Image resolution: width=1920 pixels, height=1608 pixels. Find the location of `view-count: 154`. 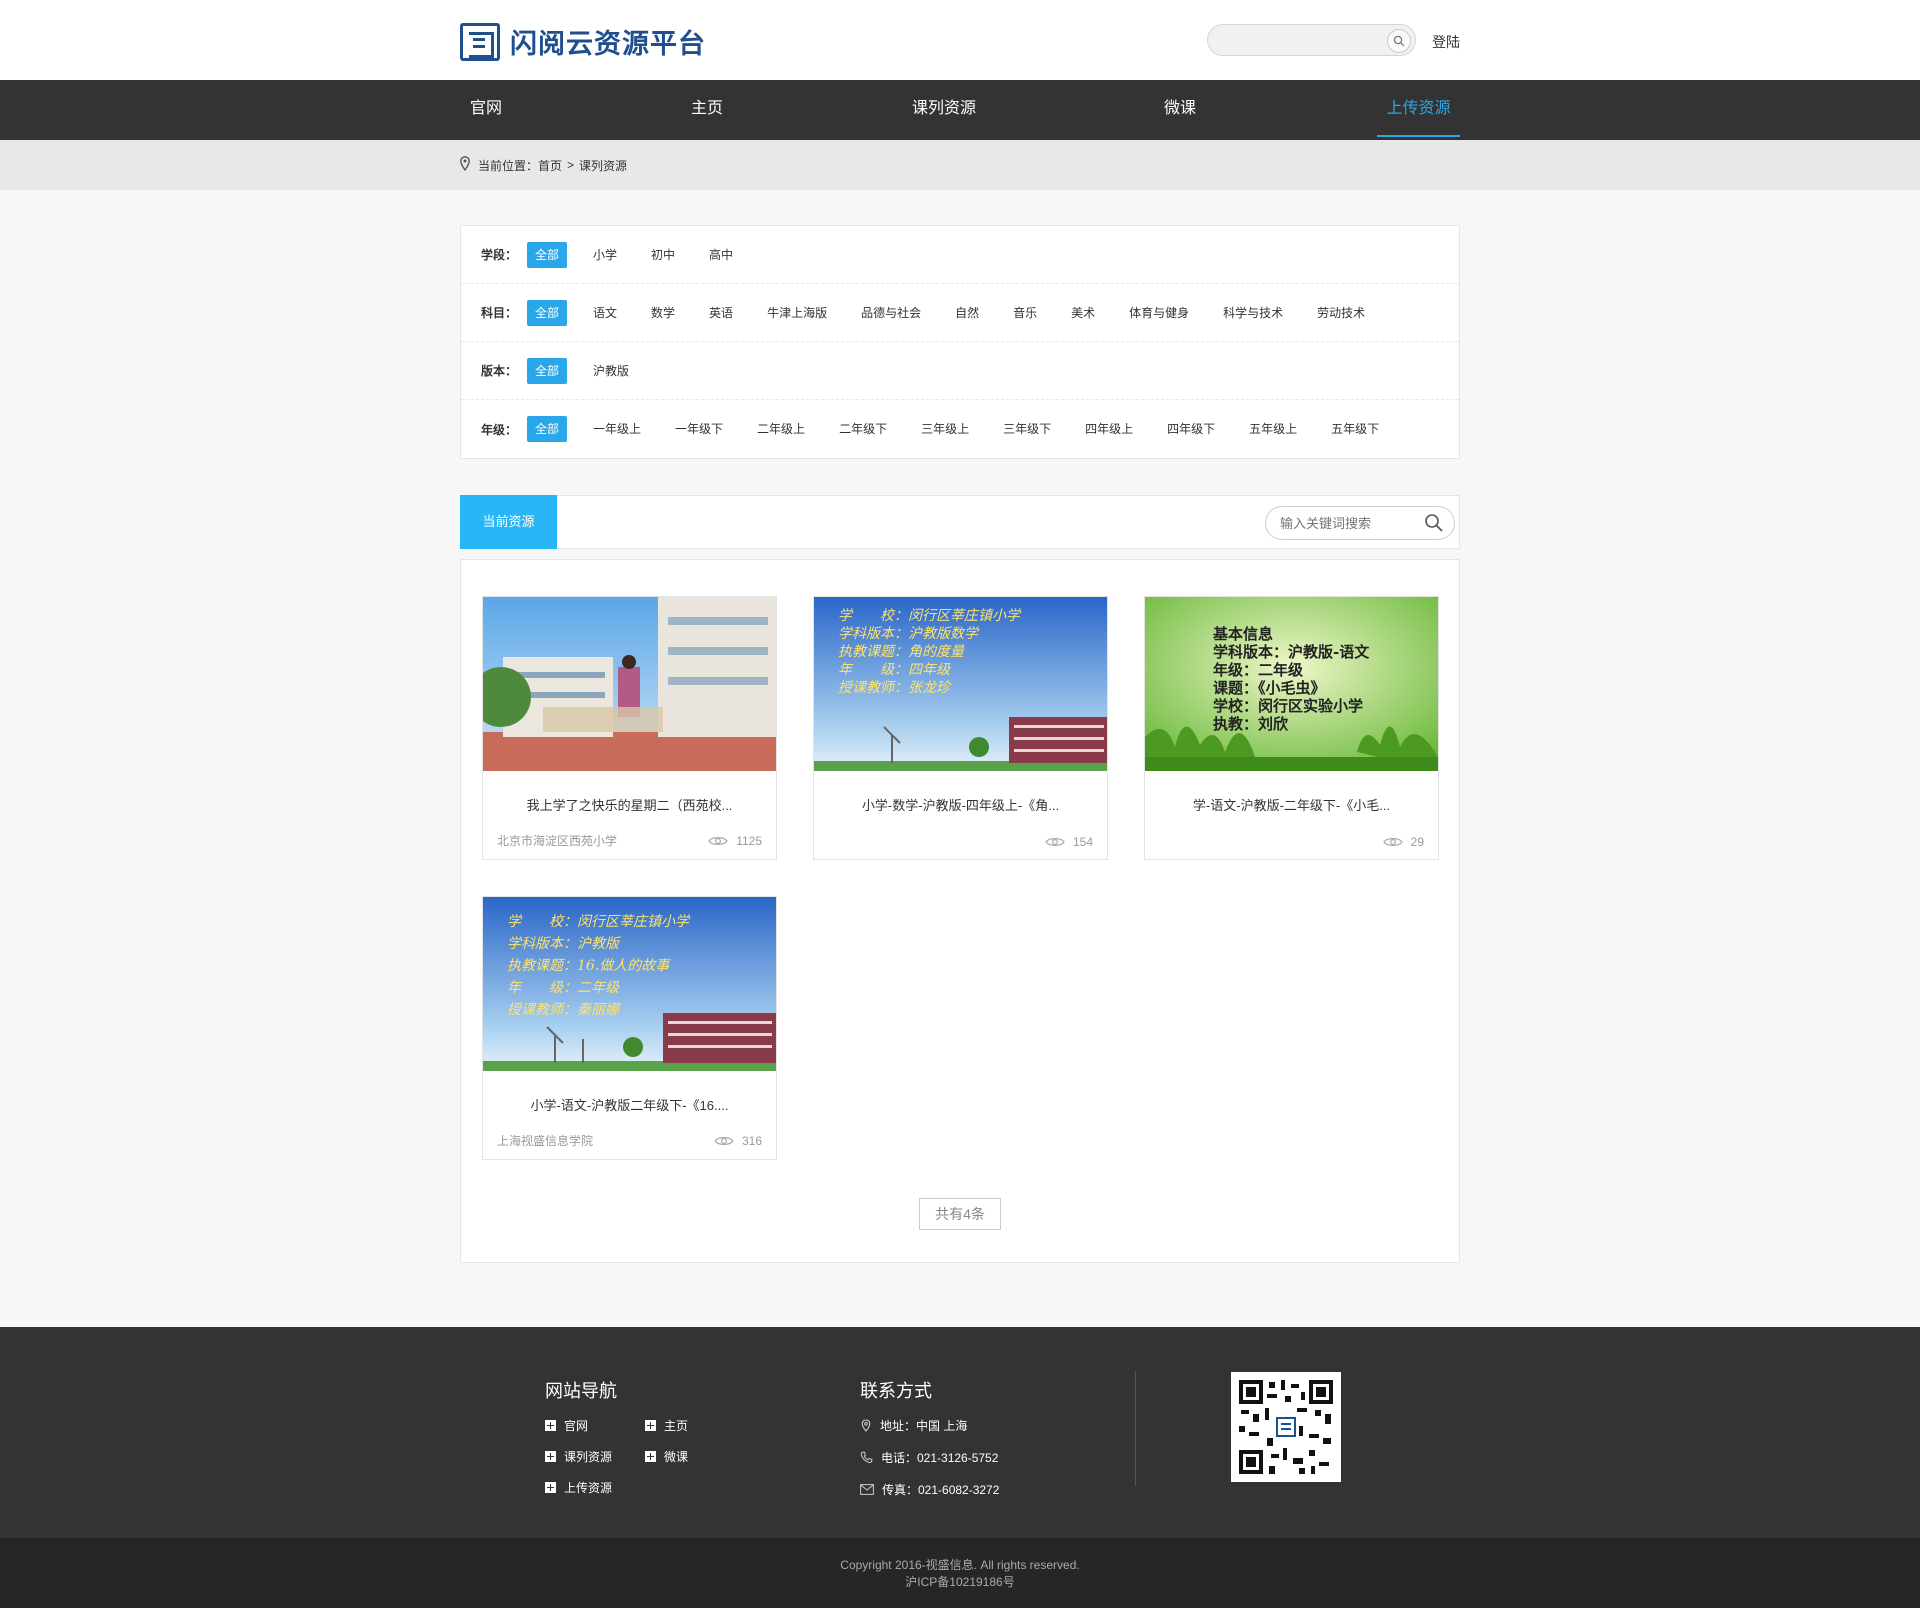

view-count: 154 is located at coordinates (1069, 842).